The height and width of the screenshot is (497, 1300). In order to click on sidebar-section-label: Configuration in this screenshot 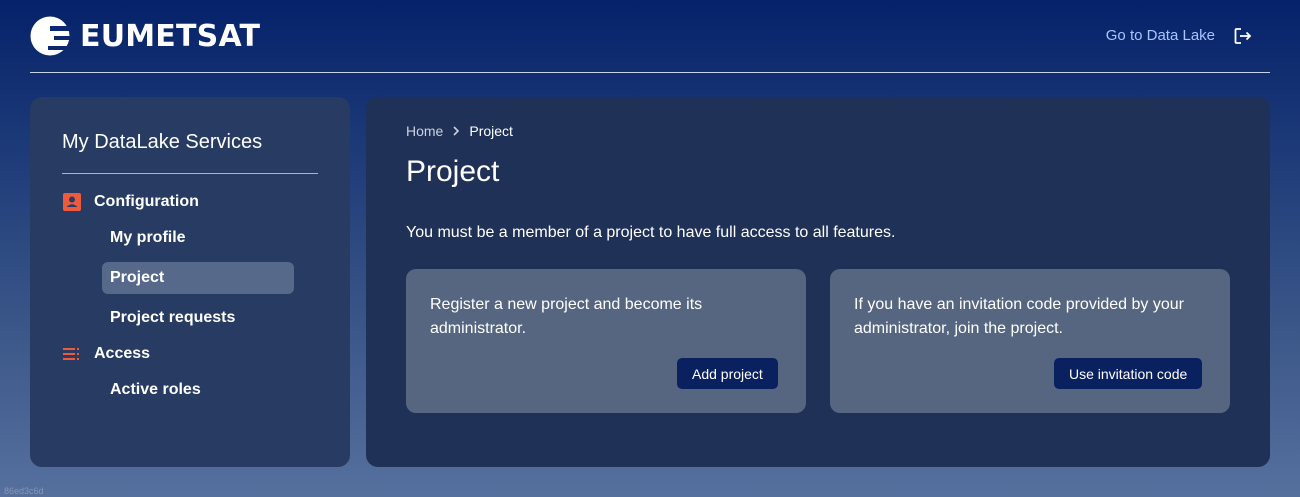, I will do `click(146, 201)`.